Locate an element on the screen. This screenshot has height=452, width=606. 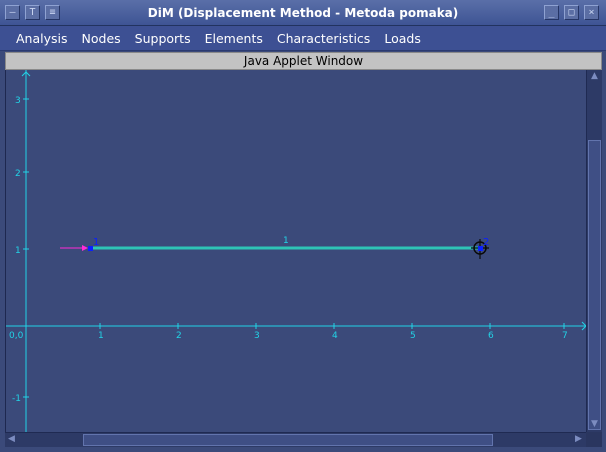
x-tick-label: 4 is located at coordinates (335, 336).